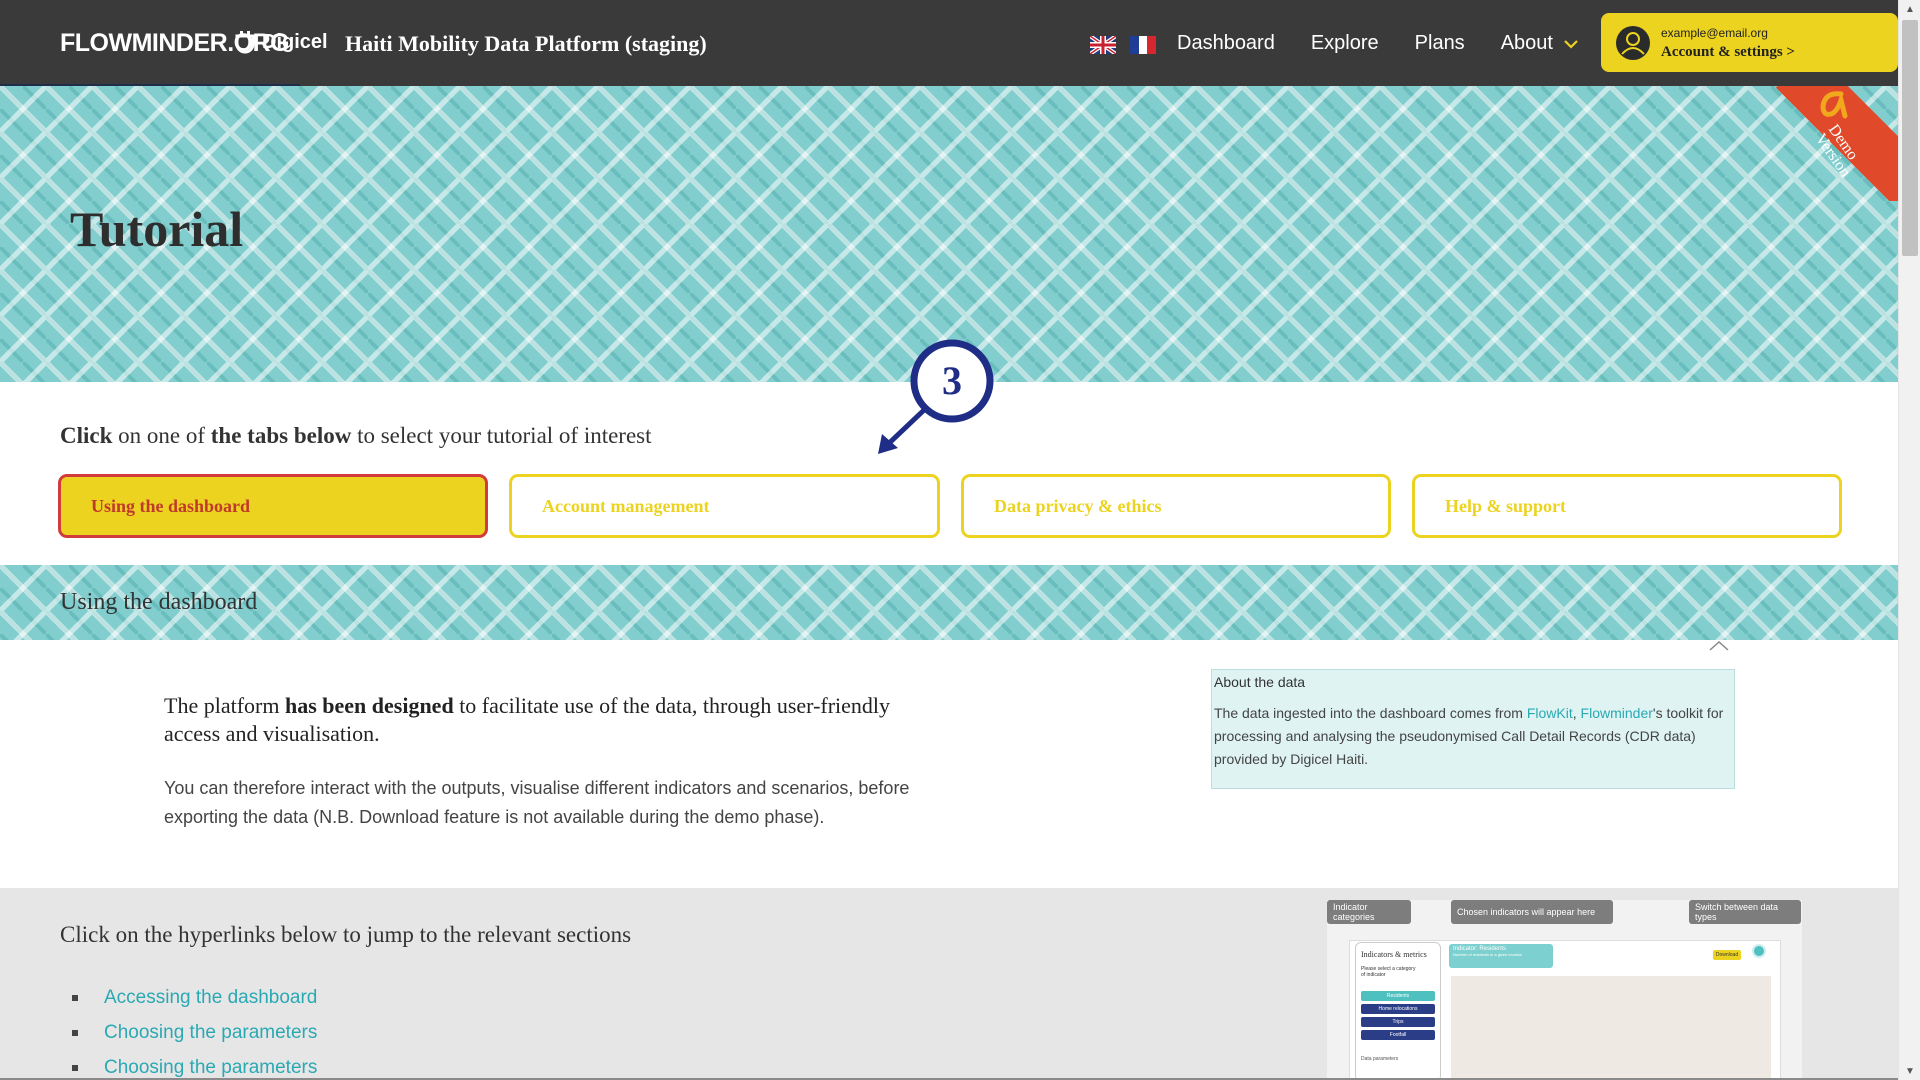 This screenshot has height=1080, width=1920. What do you see at coordinates (1910, 138) in the screenshot?
I see `scrollbar-thumb` at bounding box center [1910, 138].